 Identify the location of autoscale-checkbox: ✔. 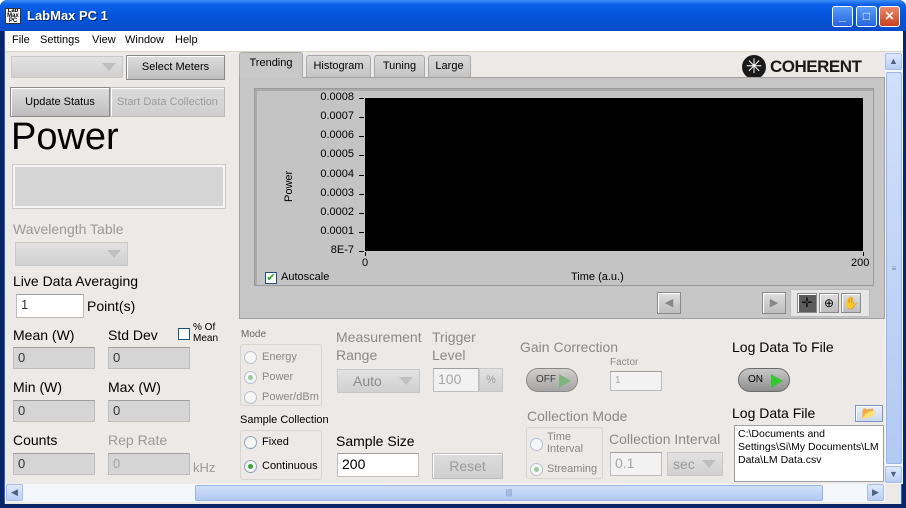
(271, 278).